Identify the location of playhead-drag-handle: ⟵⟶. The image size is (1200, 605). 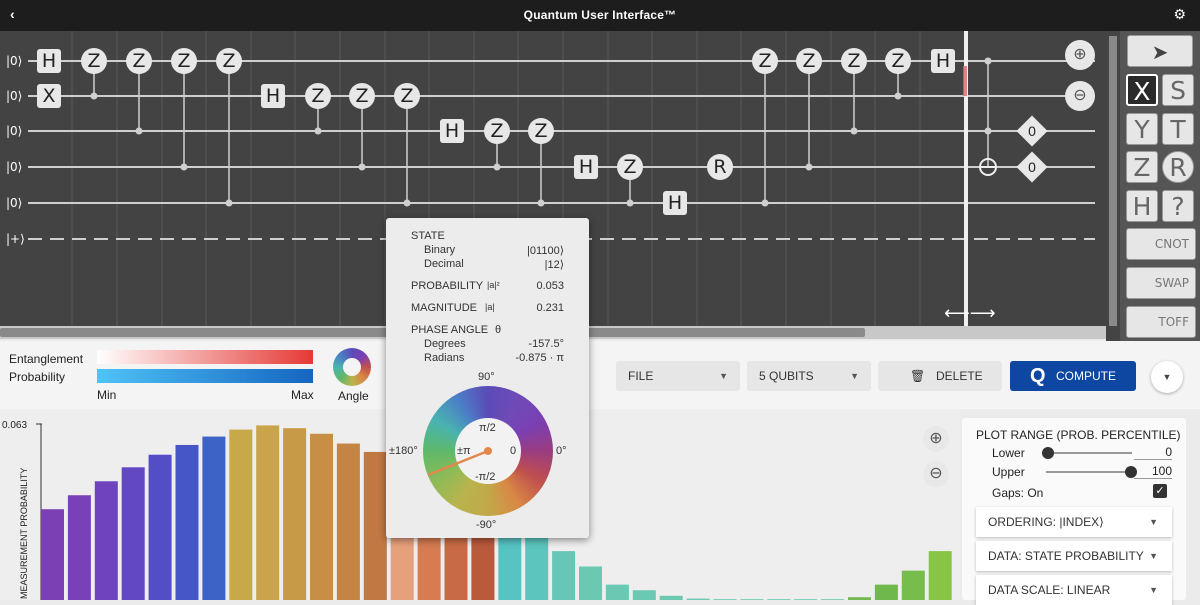
(970, 313).